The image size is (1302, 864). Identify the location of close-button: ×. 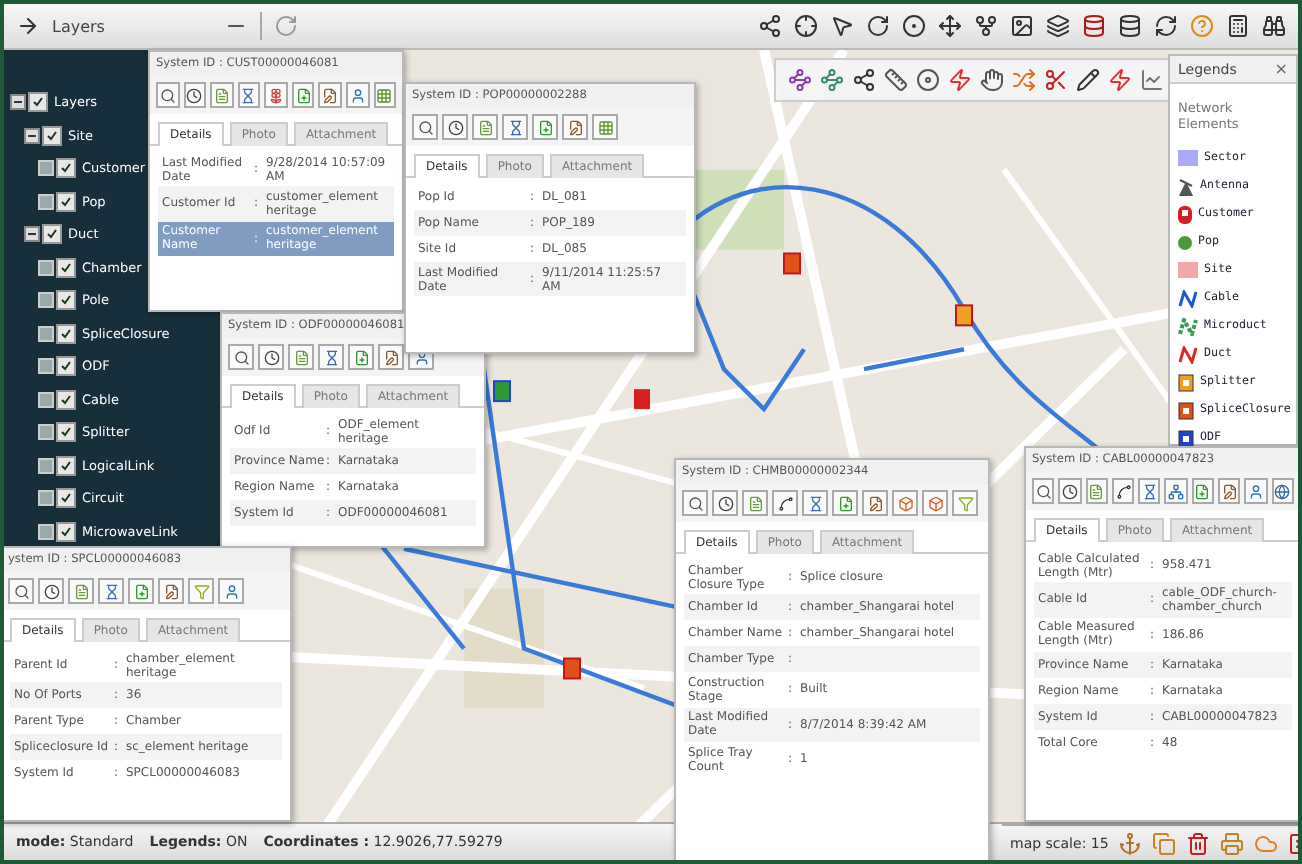
(1281, 69).